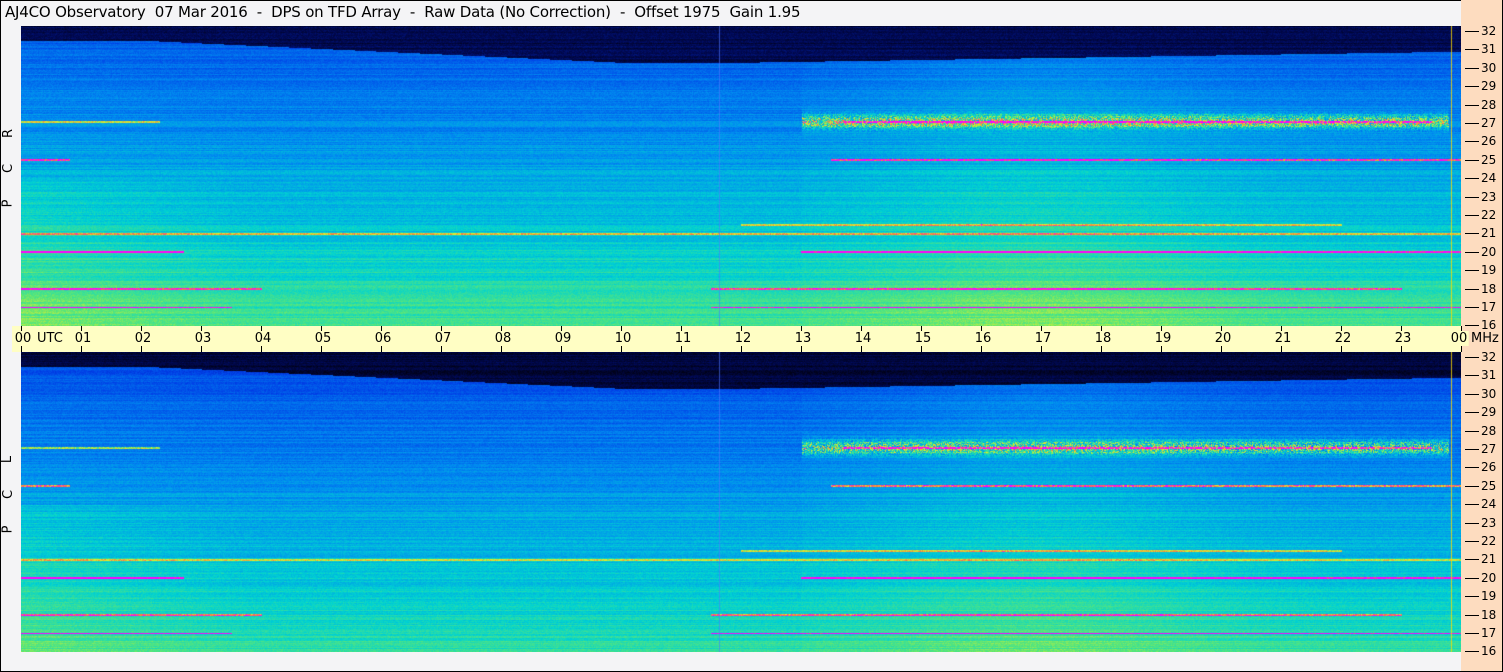  I want to click on time-tick-label: 18, so click(1103, 338).